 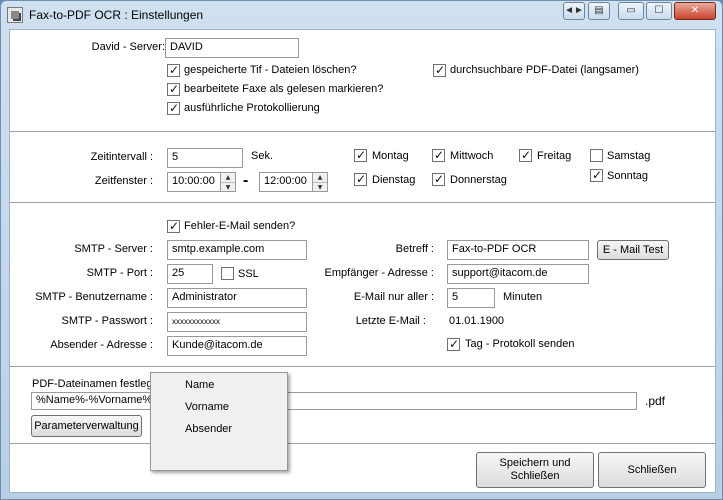 What do you see at coordinates (629, 156) in the screenshot?
I see `day-label-samstag: Samstag` at bounding box center [629, 156].